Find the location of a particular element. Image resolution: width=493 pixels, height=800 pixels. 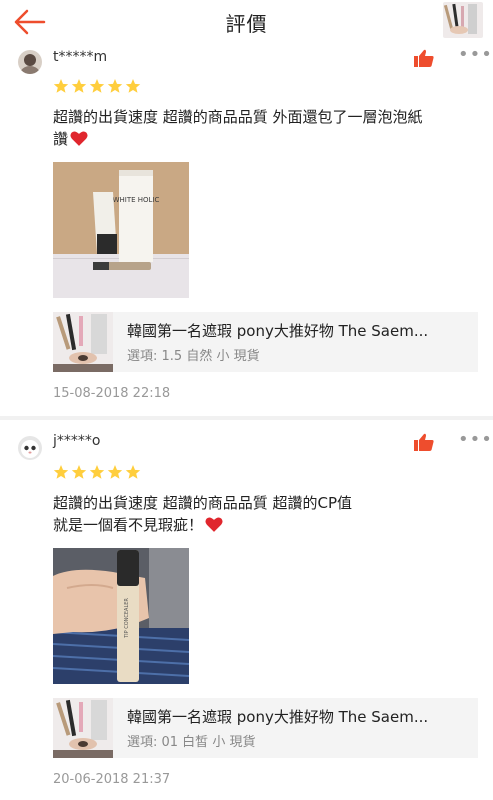

username: t*****m is located at coordinates (80, 57).